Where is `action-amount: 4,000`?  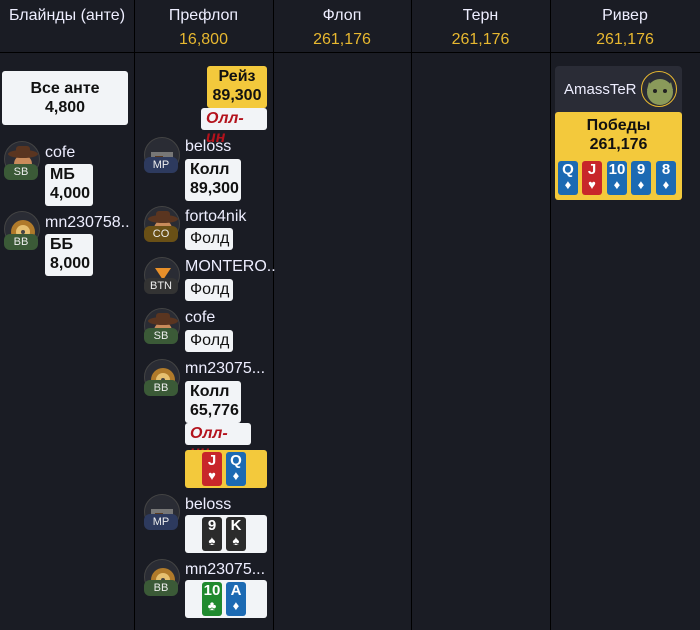
action-amount: 4,000 is located at coordinates (70, 193).